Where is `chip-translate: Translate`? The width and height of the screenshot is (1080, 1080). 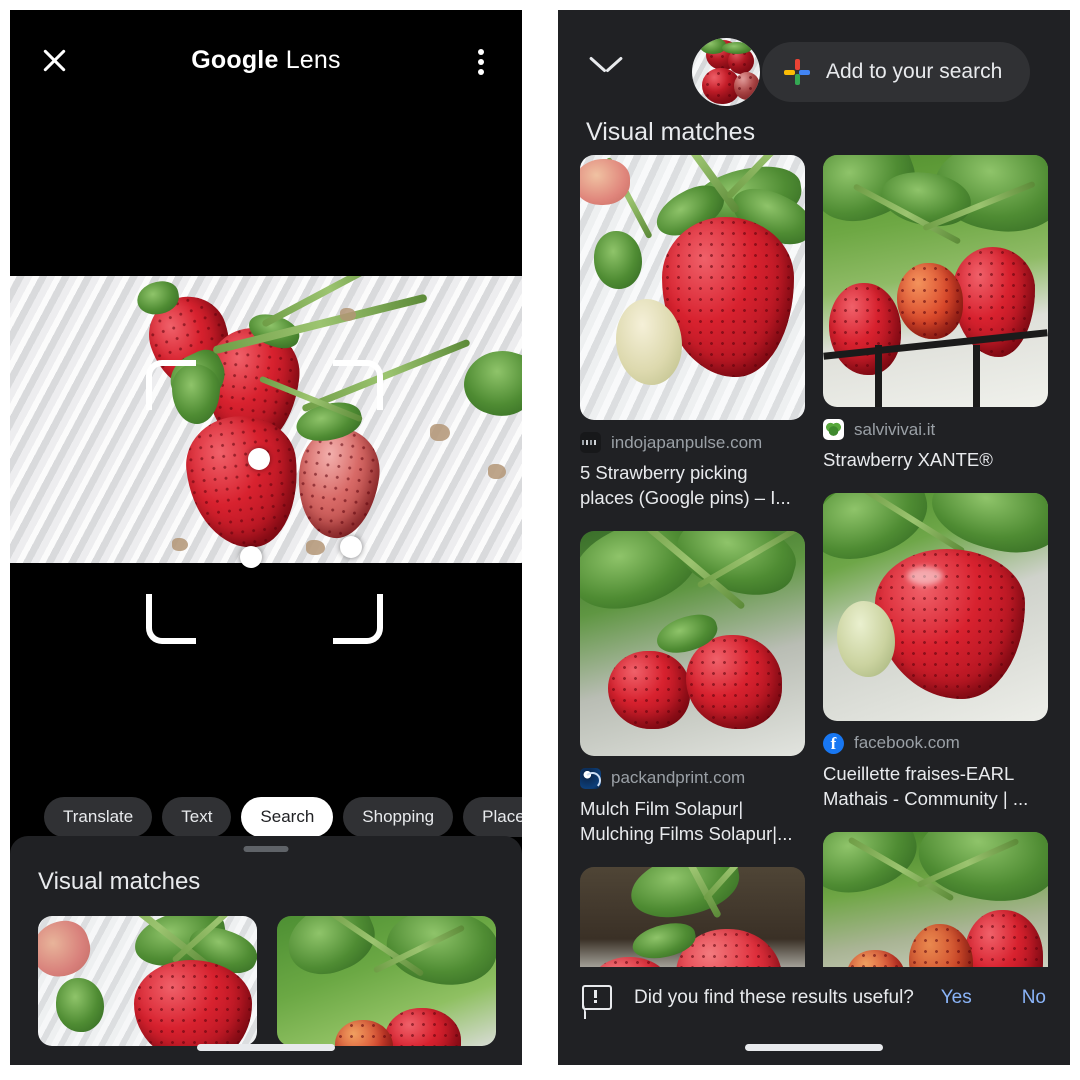 chip-translate: Translate is located at coordinates (98, 817).